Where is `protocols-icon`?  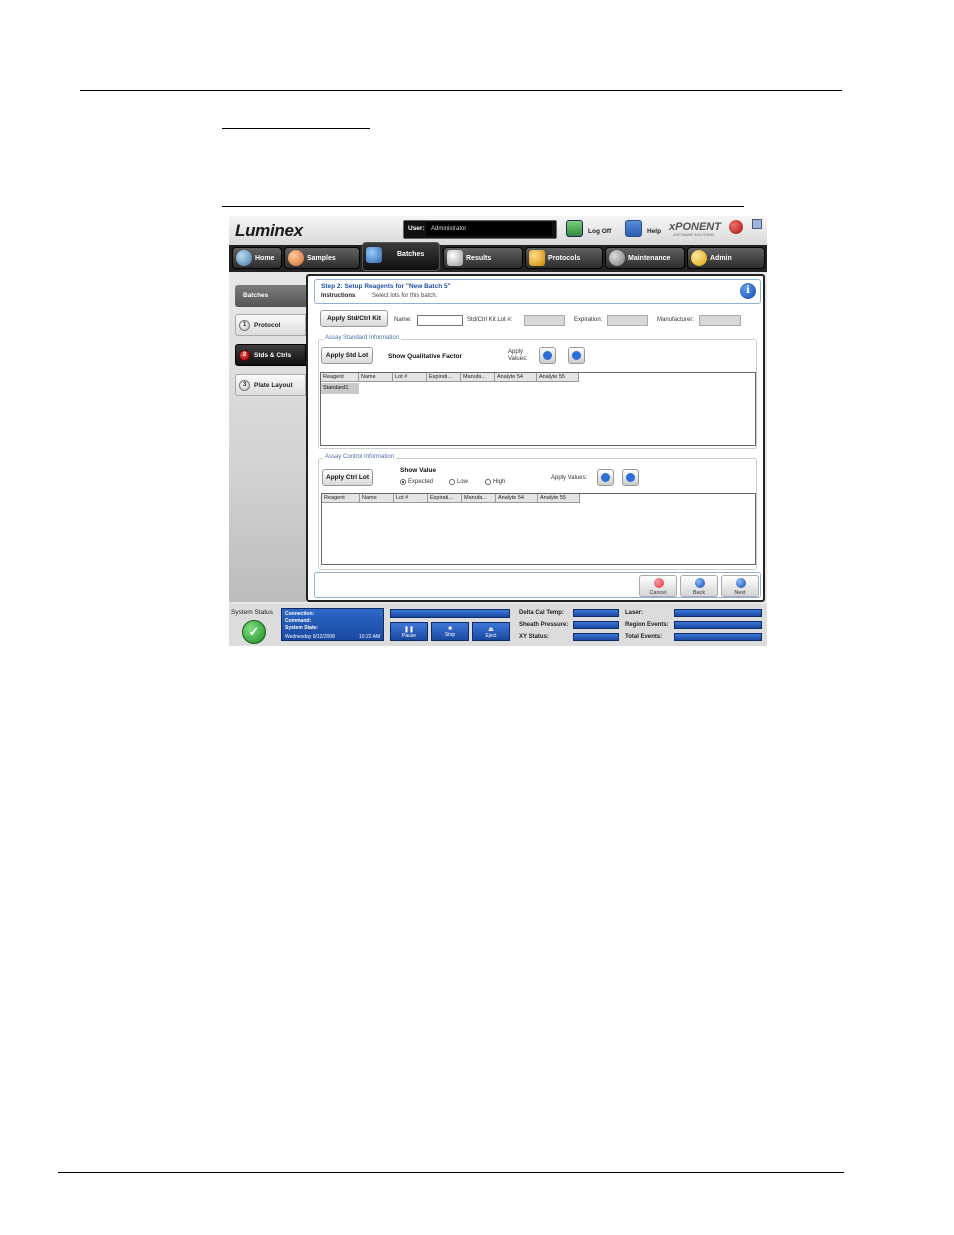
protocols-icon is located at coordinates (537, 258).